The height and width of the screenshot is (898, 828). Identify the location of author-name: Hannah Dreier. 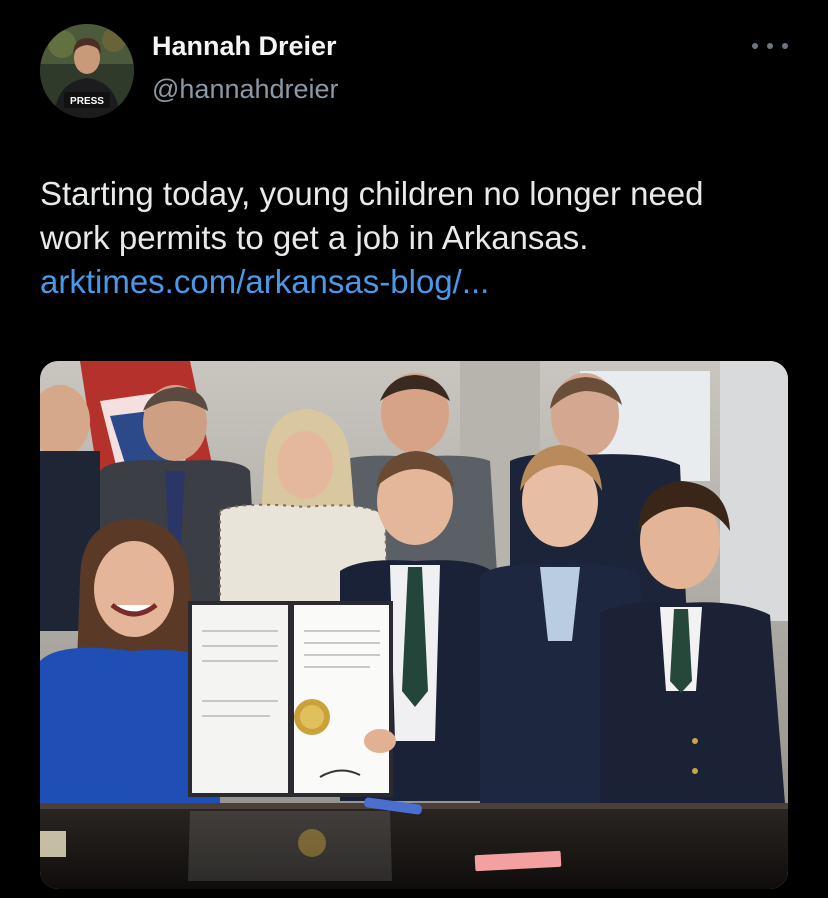
(244, 46).